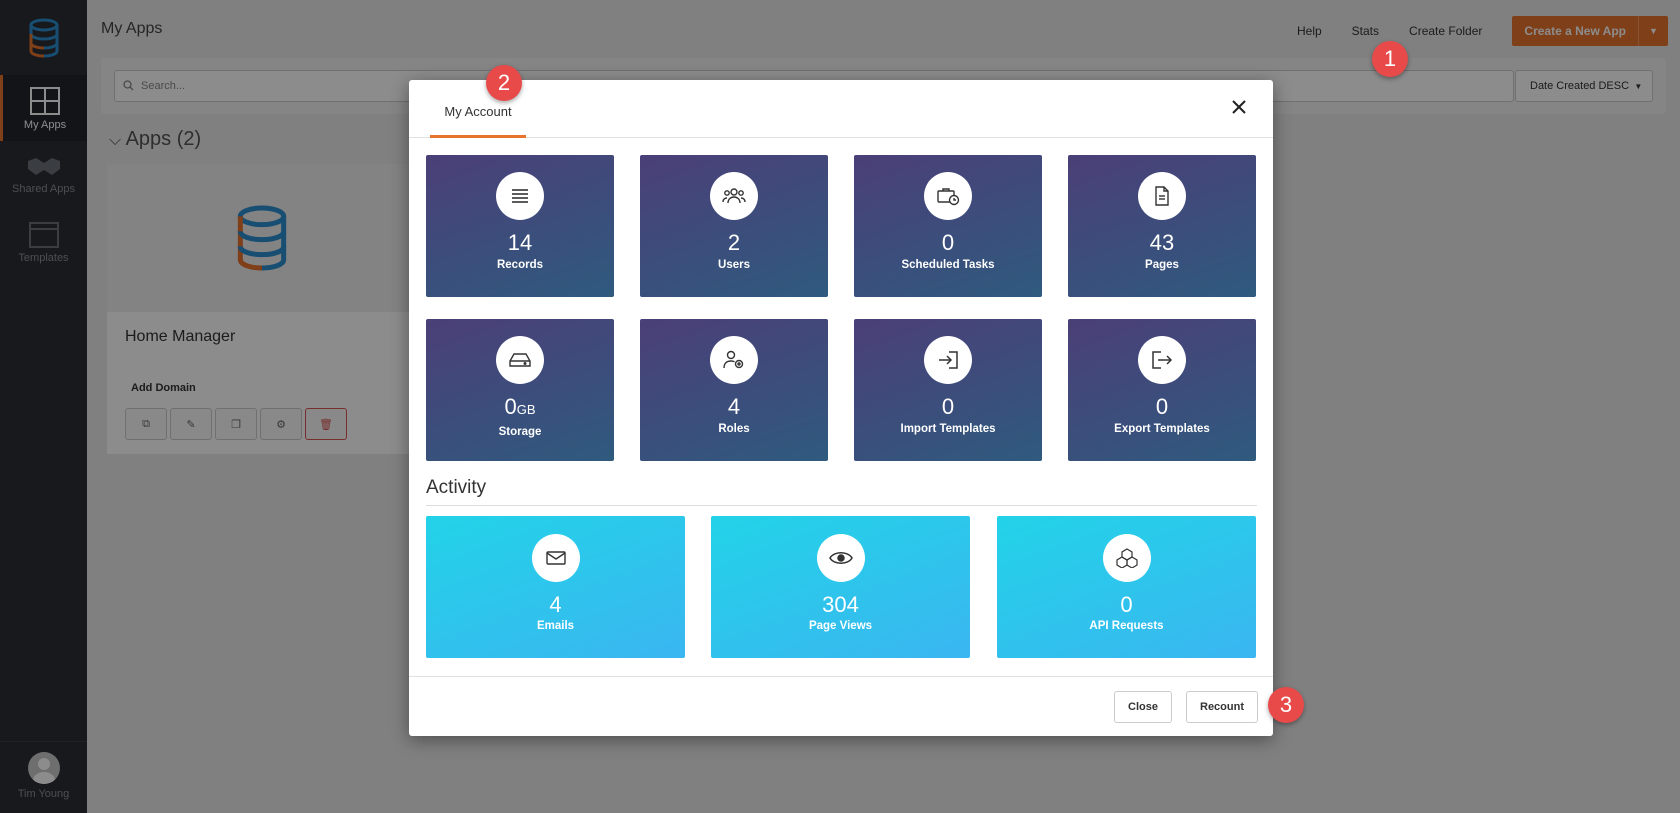  Describe the element at coordinates (733, 359) in the screenshot. I see `user-gear-icon` at that location.